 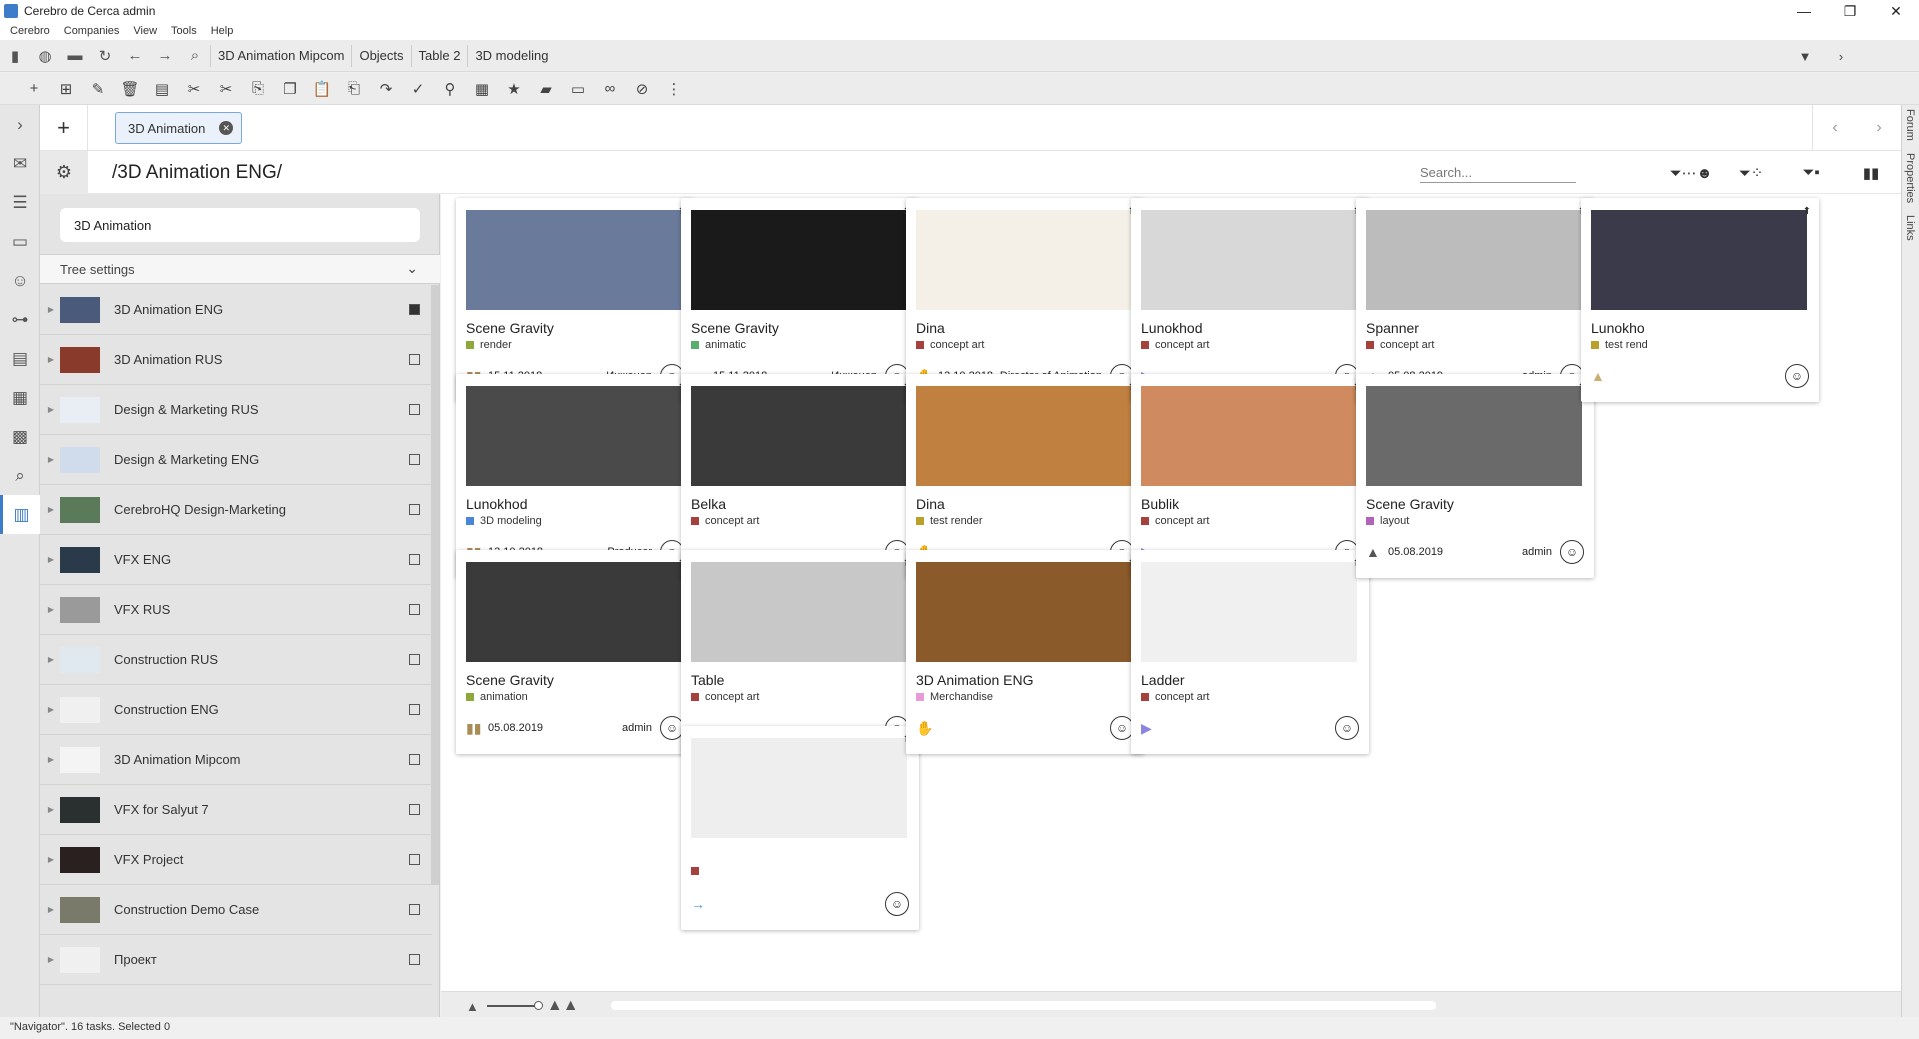 What do you see at coordinates (135, 56) in the screenshot?
I see `back-icon: ←` at bounding box center [135, 56].